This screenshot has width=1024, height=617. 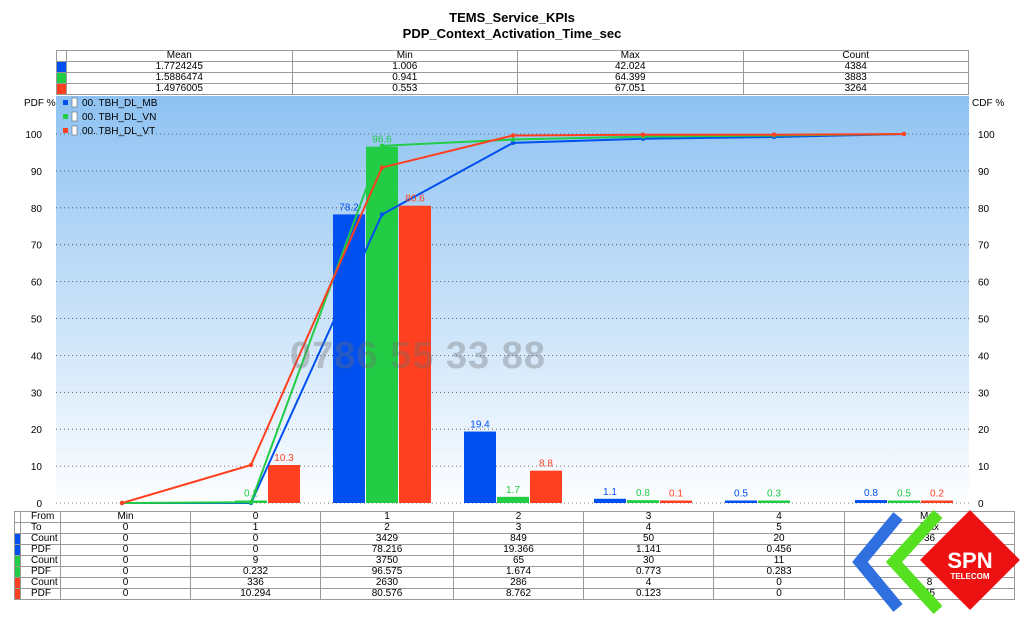 I want to click on y-left-tick-label: 100, so click(x=33, y=135).